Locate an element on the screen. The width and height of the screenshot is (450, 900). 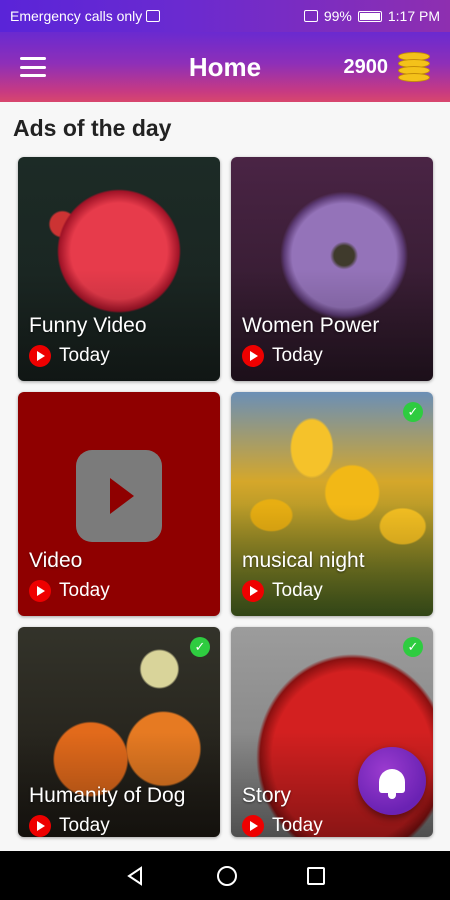
battery-icon is located at coordinates (369, 16).